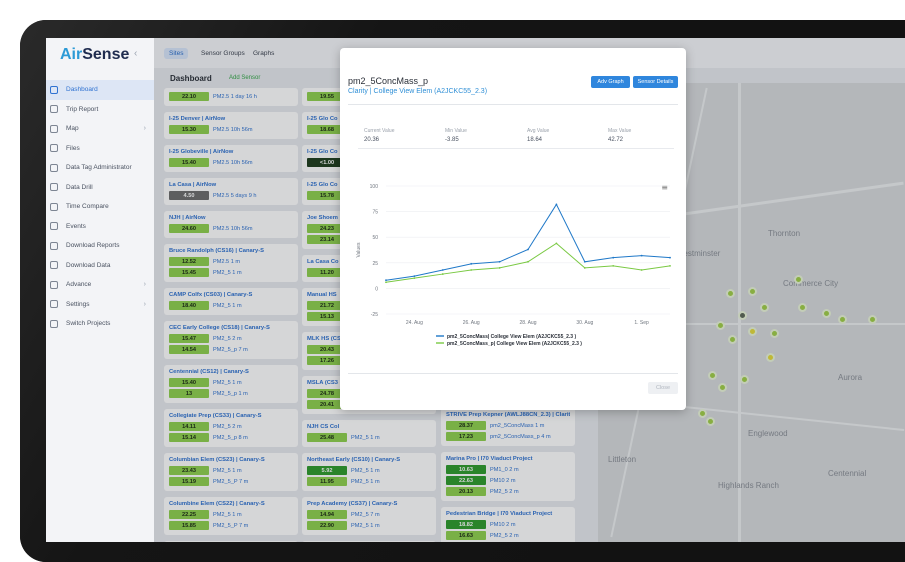  What do you see at coordinates (388, 81) in the screenshot?
I see `modal-title: pm2_5ConcMass_p` at bounding box center [388, 81].